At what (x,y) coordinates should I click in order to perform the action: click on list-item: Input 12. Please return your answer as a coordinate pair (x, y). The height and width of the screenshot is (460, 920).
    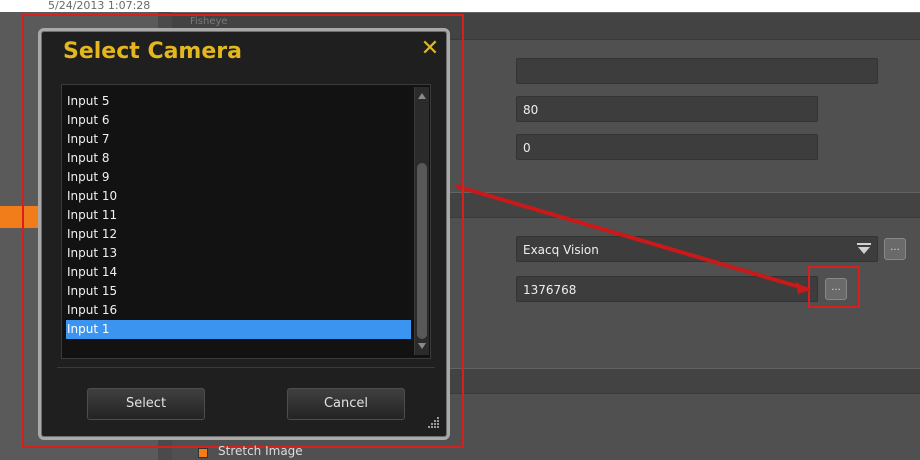
    Looking at the image, I should click on (238, 234).